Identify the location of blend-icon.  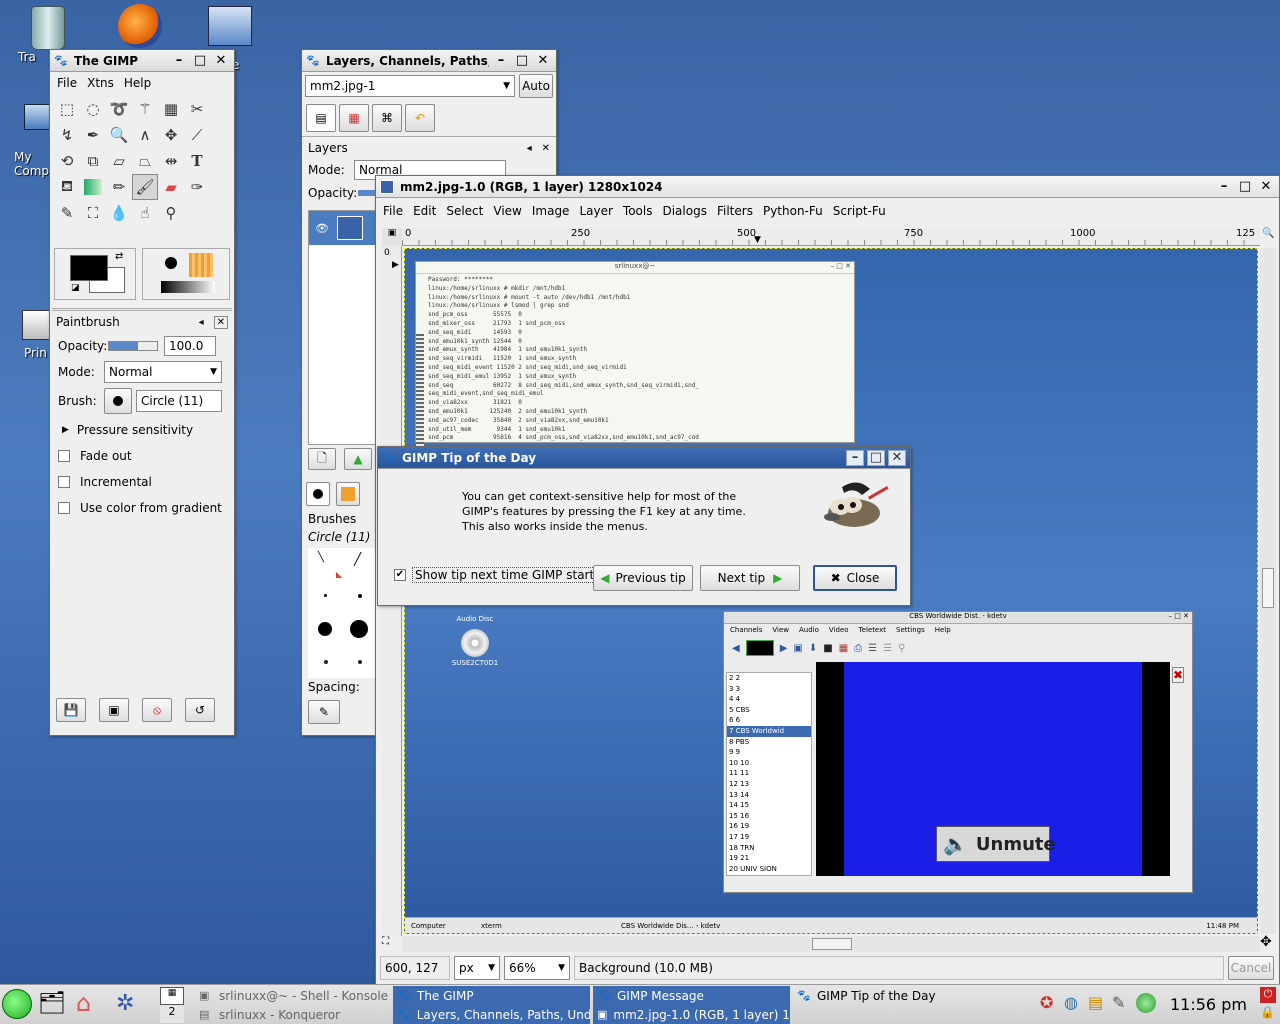
(93, 187).